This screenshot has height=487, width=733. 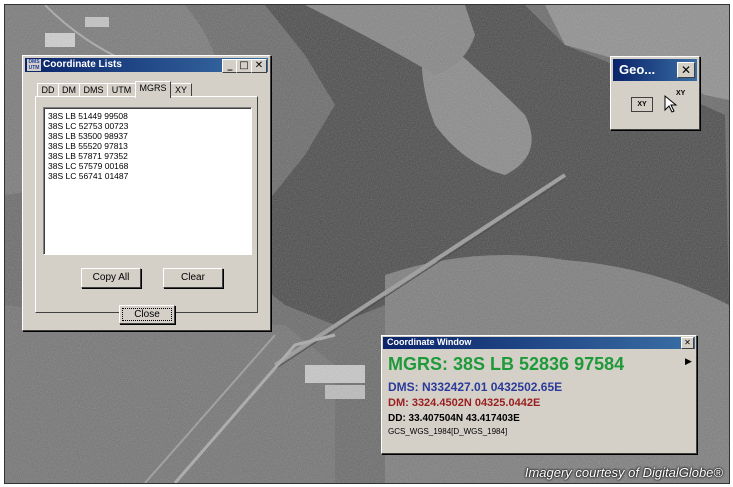 I want to click on tab-dm: DM, so click(x=69, y=90).